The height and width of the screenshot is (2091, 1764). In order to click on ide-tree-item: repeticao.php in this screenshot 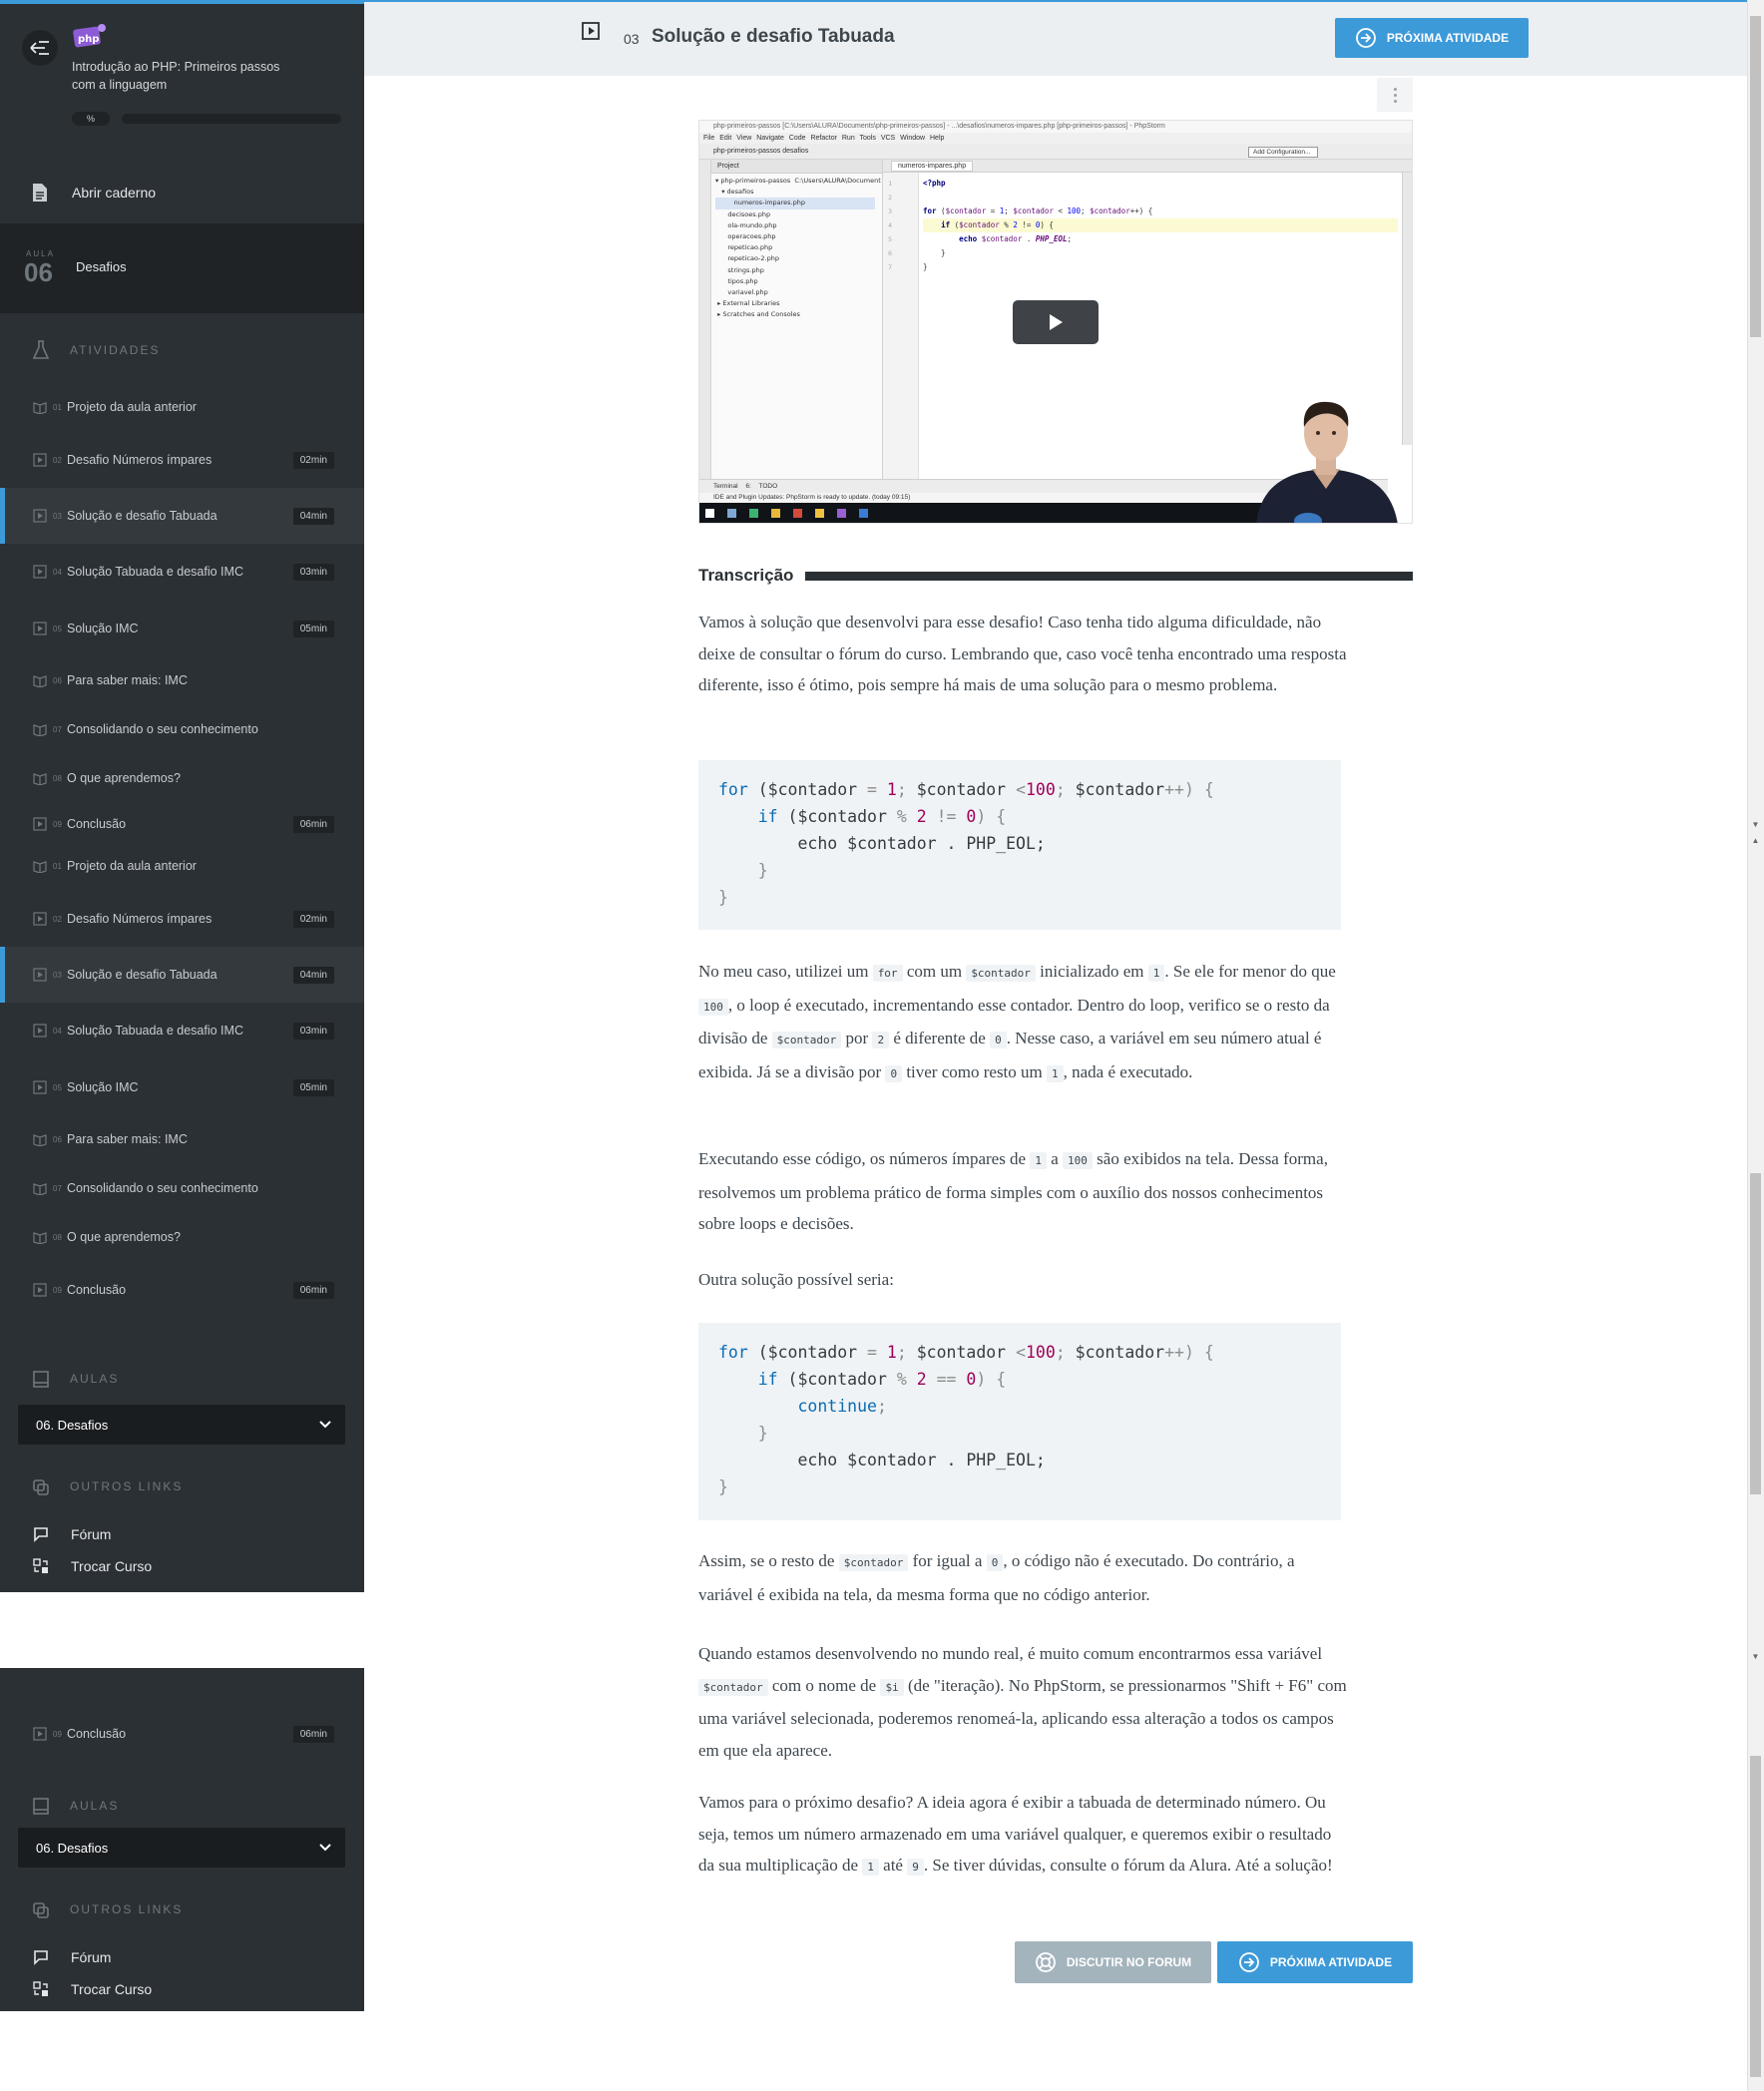, I will do `click(744, 247)`.